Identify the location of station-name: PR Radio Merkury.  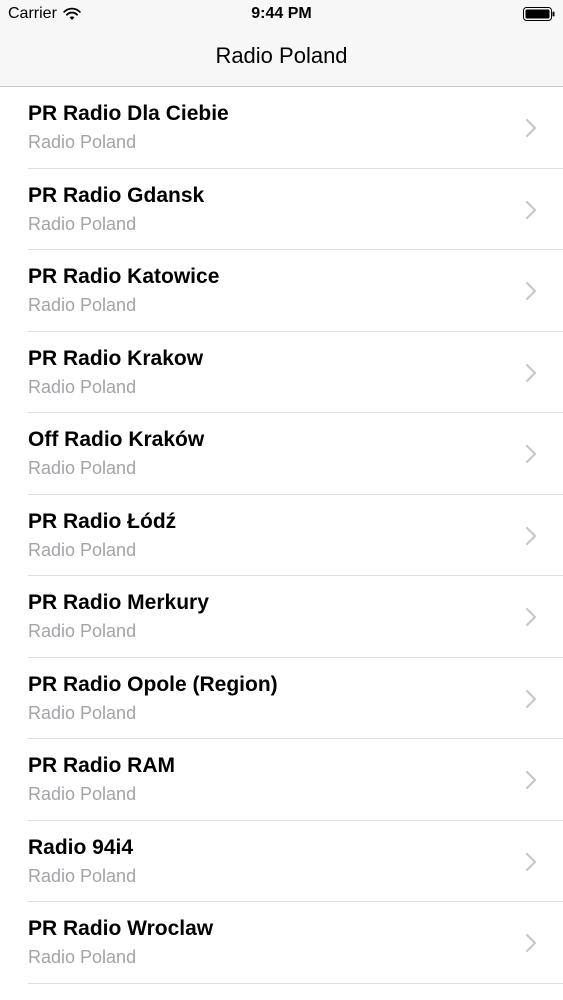
(118, 602).